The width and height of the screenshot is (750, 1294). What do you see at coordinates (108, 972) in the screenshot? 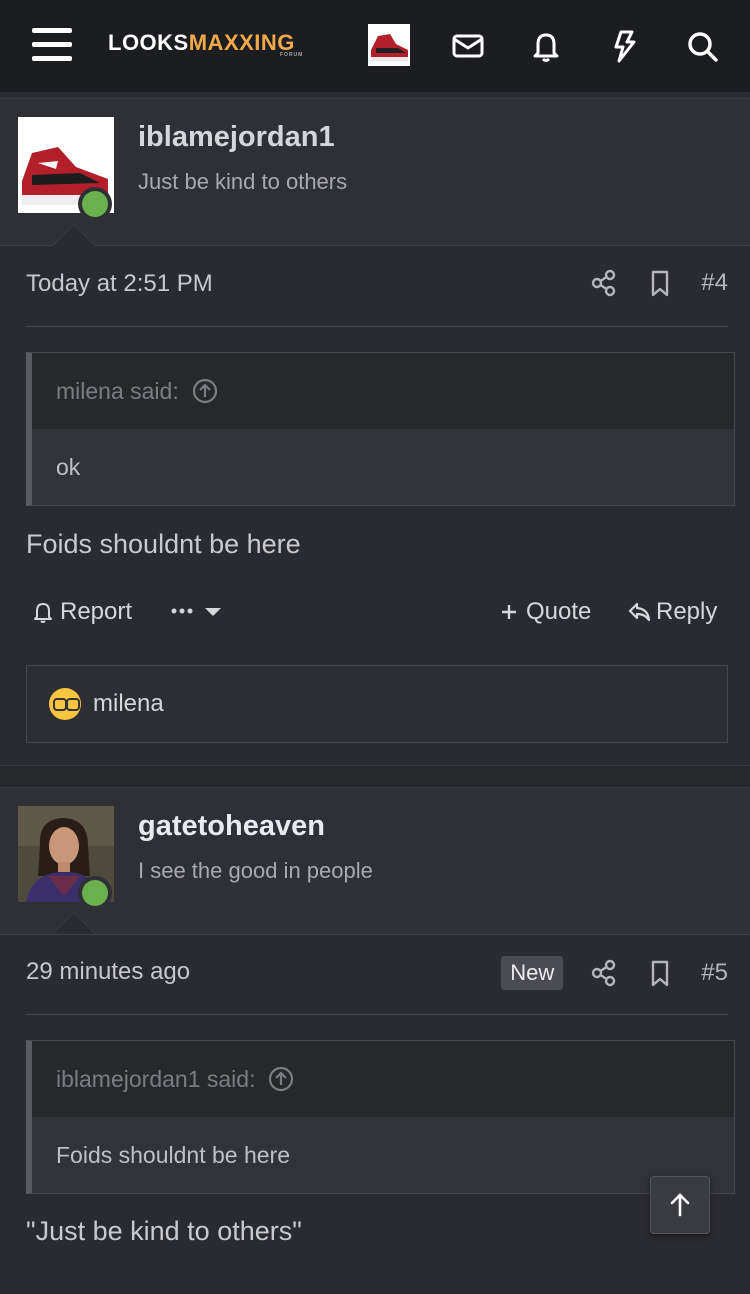
I see `post-time: 29 minutes ago` at bounding box center [108, 972].